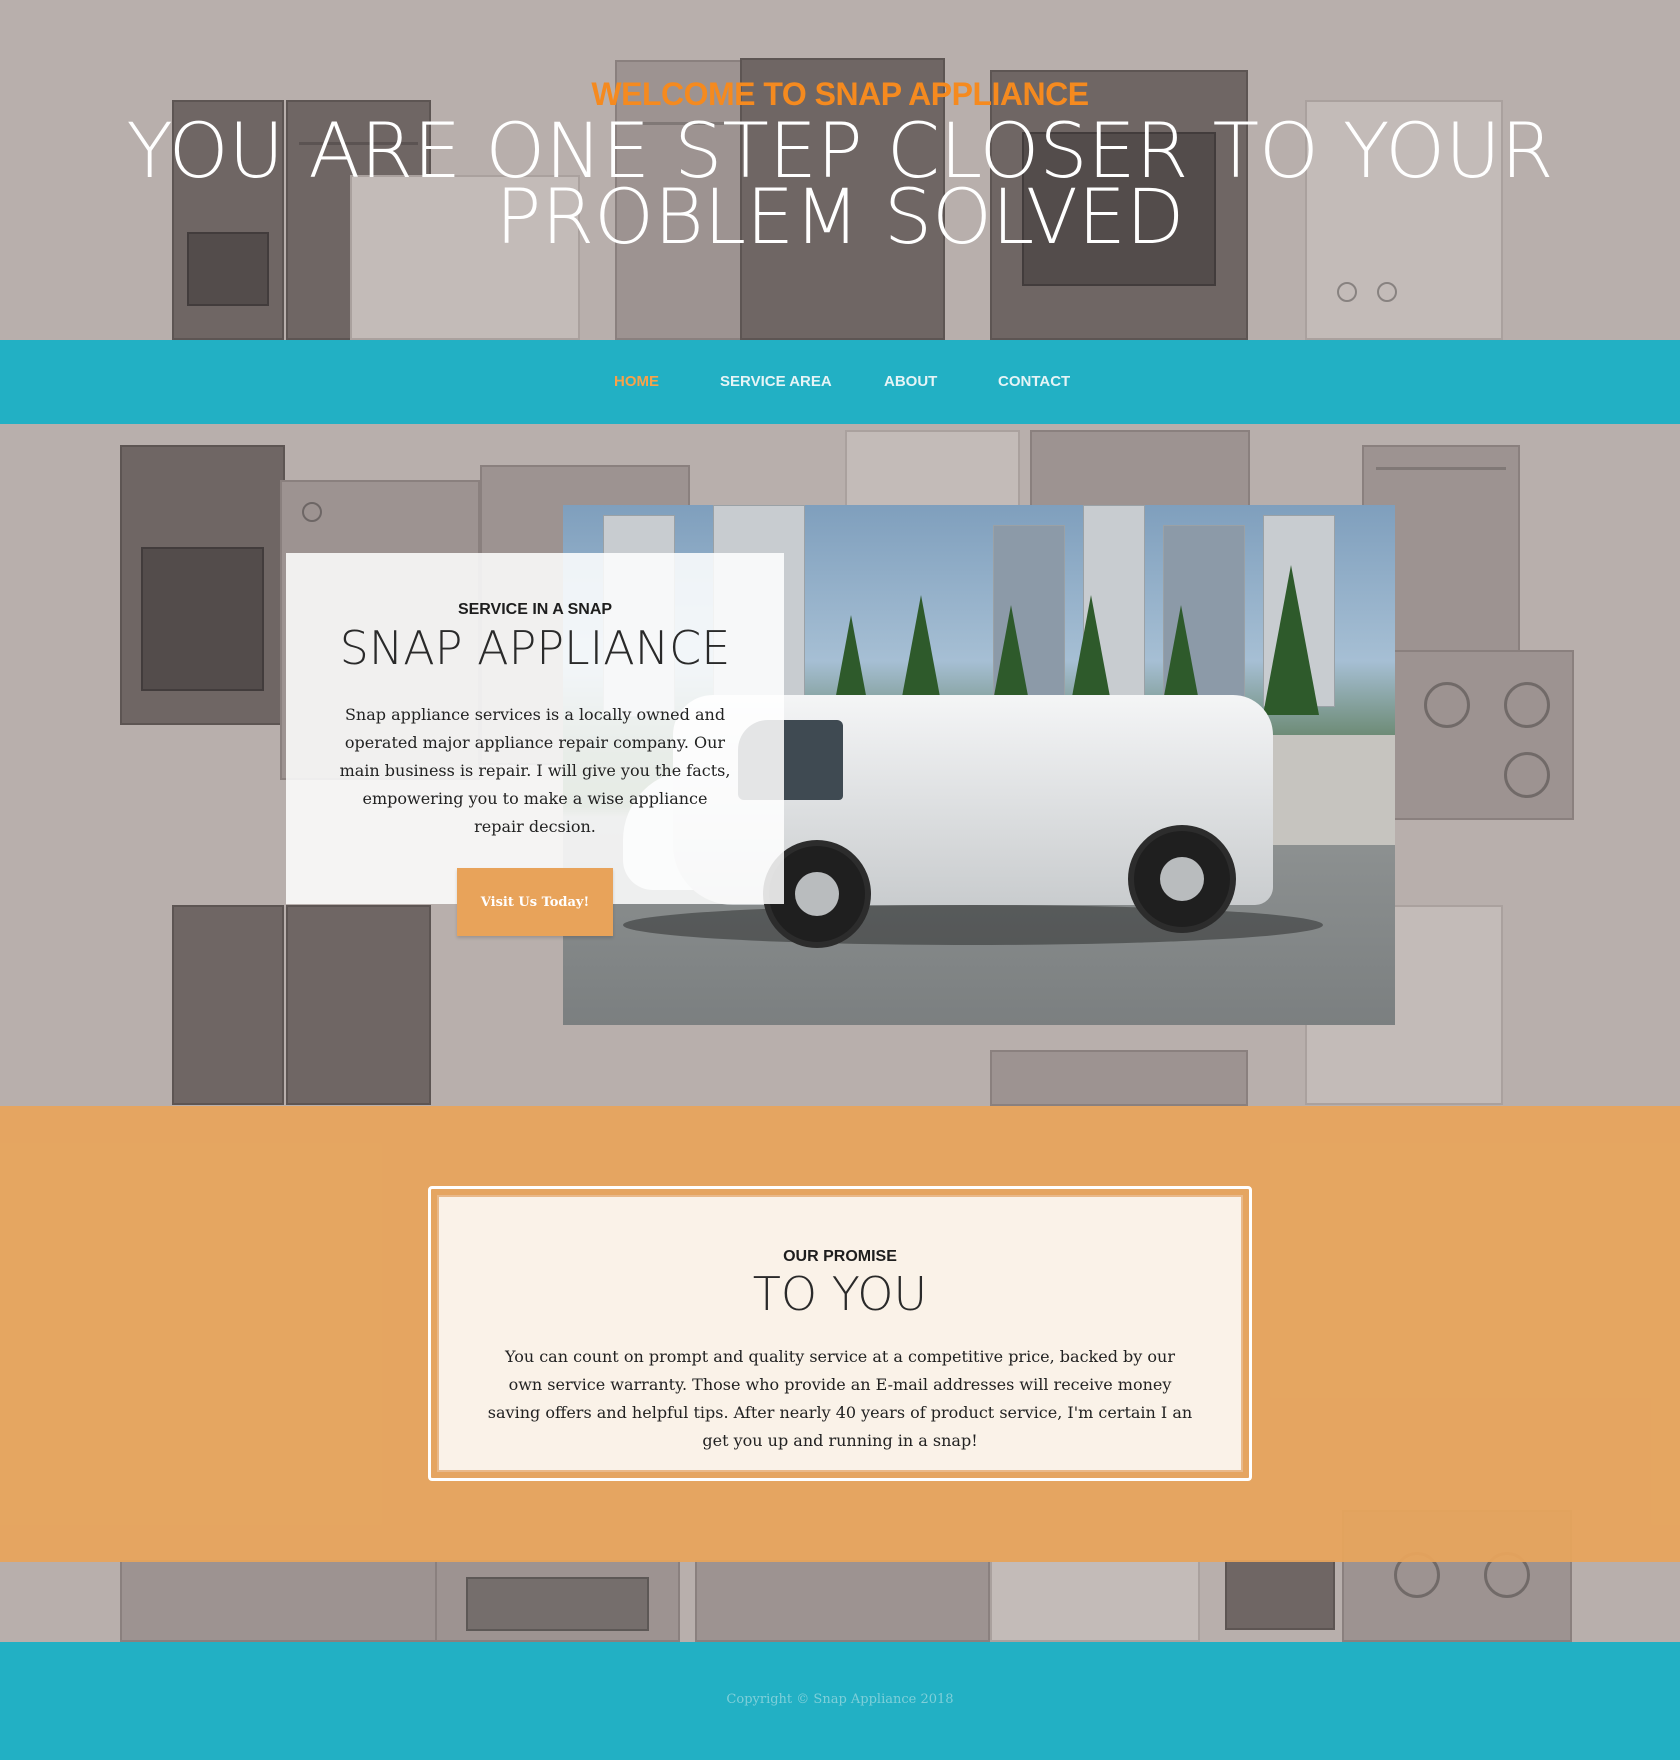 This screenshot has height=1760, width=1680. Describe the element at coordinates (636, 381) in the screenshot. I see `nav-item-home: HOME` at that location.